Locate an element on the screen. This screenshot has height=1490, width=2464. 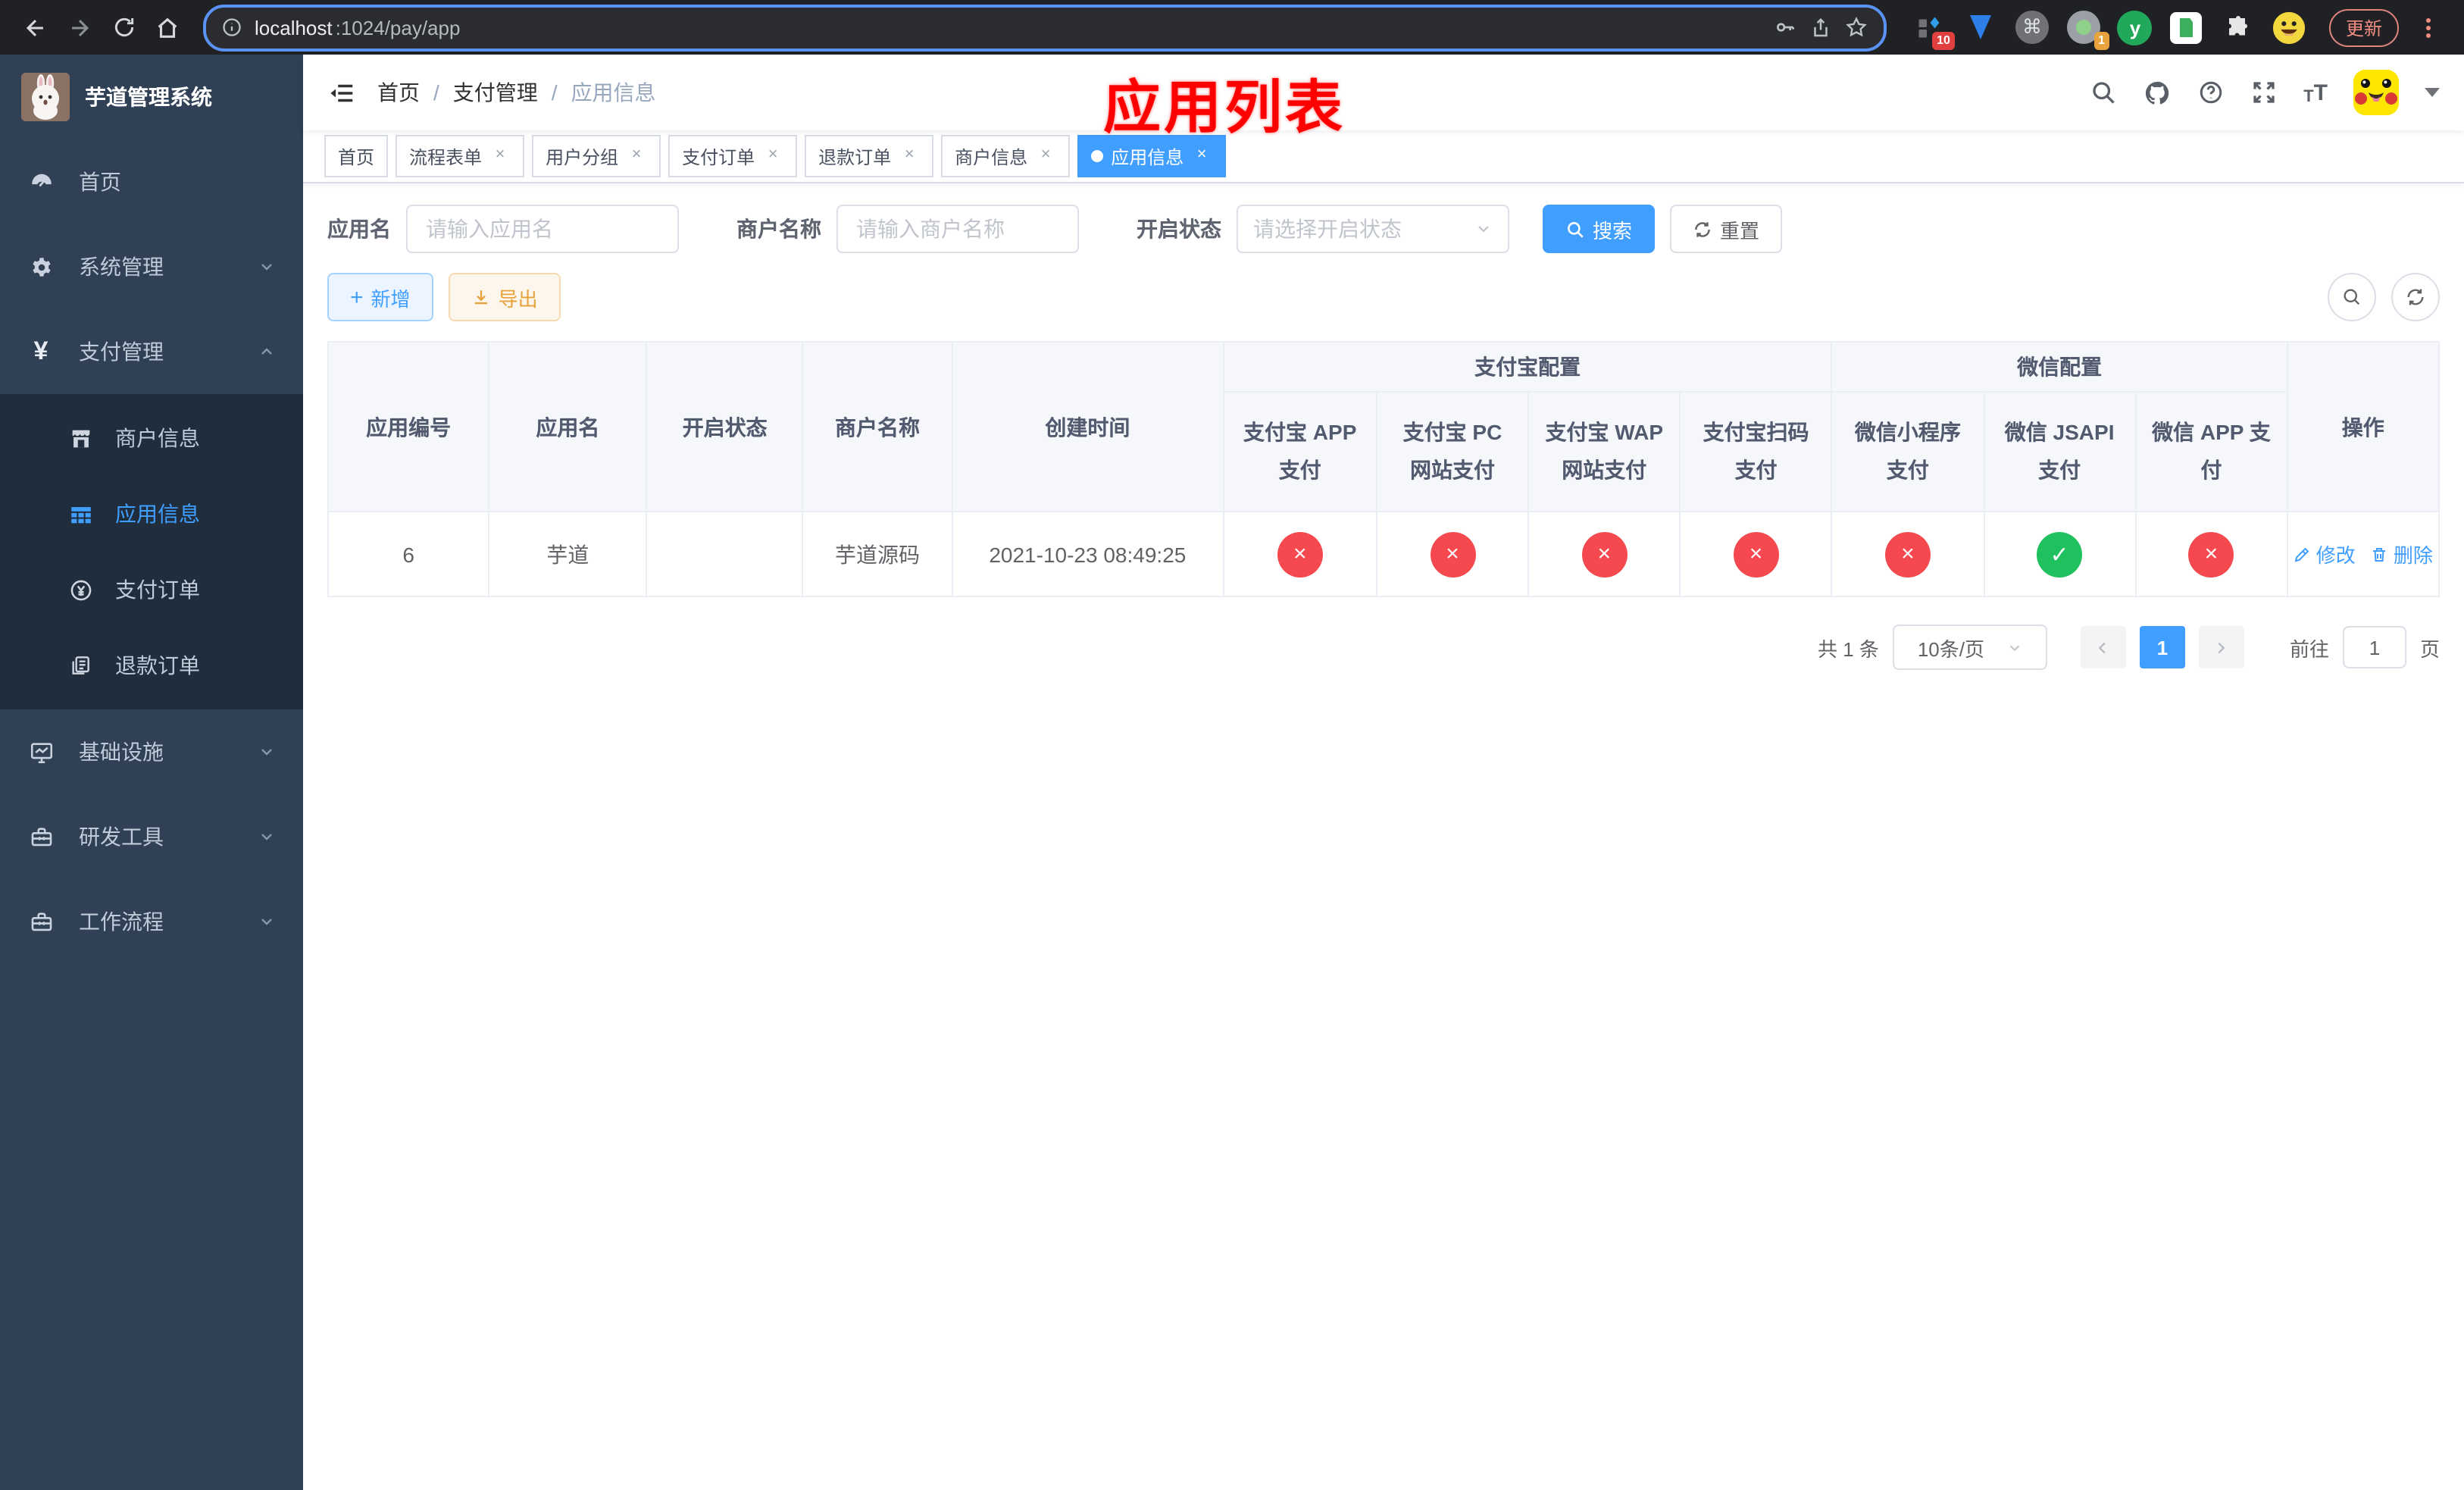
fullscreen-icon is located at coordinates (2264, 92).